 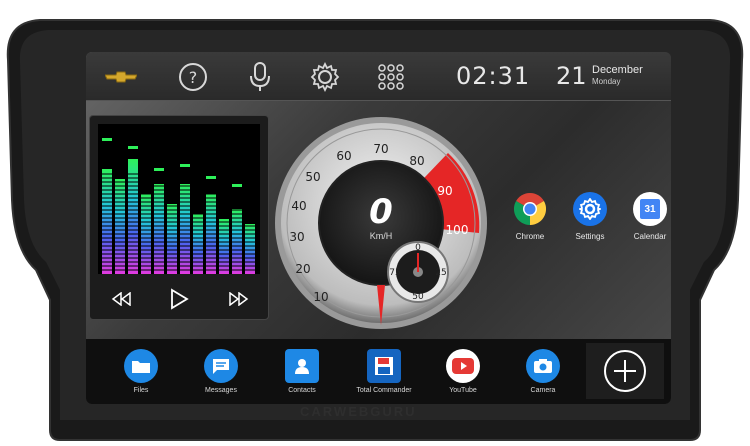 I want to click on add-app-button, so click(x=625, y=371).